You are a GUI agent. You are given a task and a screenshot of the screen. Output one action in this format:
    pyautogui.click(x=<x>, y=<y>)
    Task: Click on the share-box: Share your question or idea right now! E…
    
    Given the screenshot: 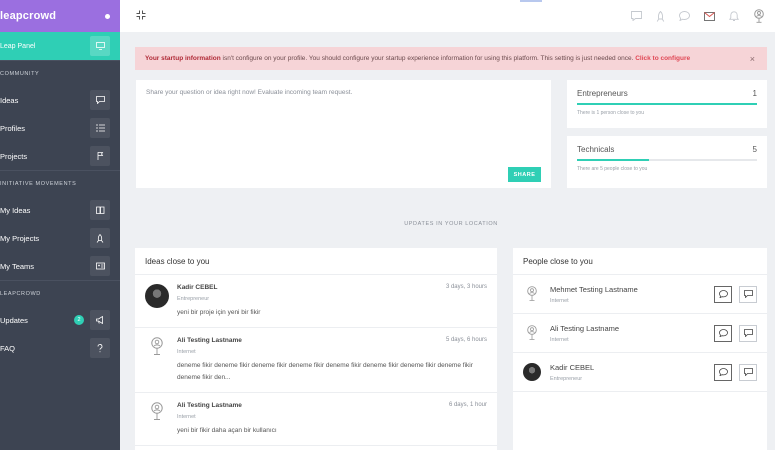 What is the action you would take?
    pyautogui.click(x=343, y=134)
    